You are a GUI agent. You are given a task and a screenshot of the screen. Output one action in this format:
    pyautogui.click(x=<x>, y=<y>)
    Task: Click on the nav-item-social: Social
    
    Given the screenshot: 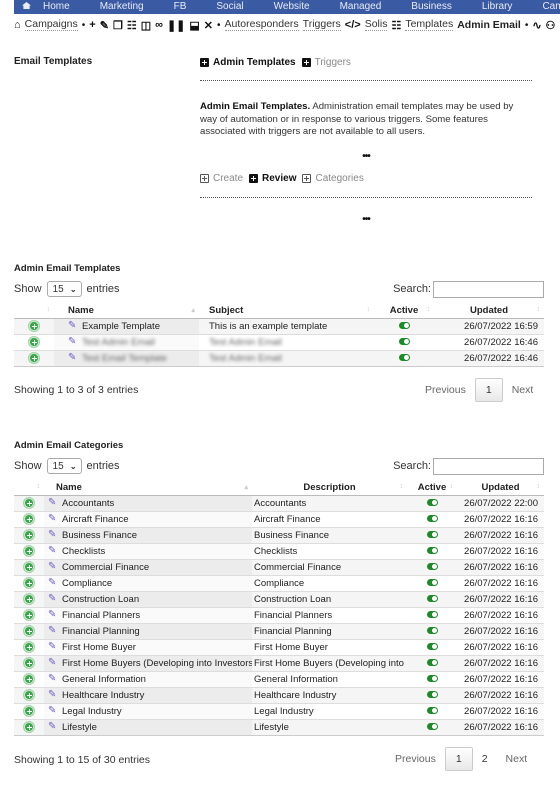 What is the action you would take?
    pyautogui.click(x=229, y=8)
    